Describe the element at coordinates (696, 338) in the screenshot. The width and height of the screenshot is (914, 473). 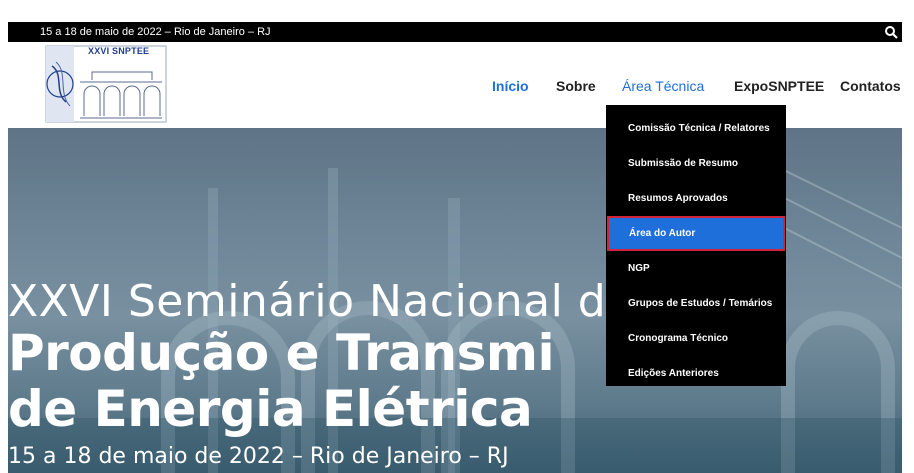
I see `dropdown-item-cronograma-tecnico: Cronograma Técnico` at that location.